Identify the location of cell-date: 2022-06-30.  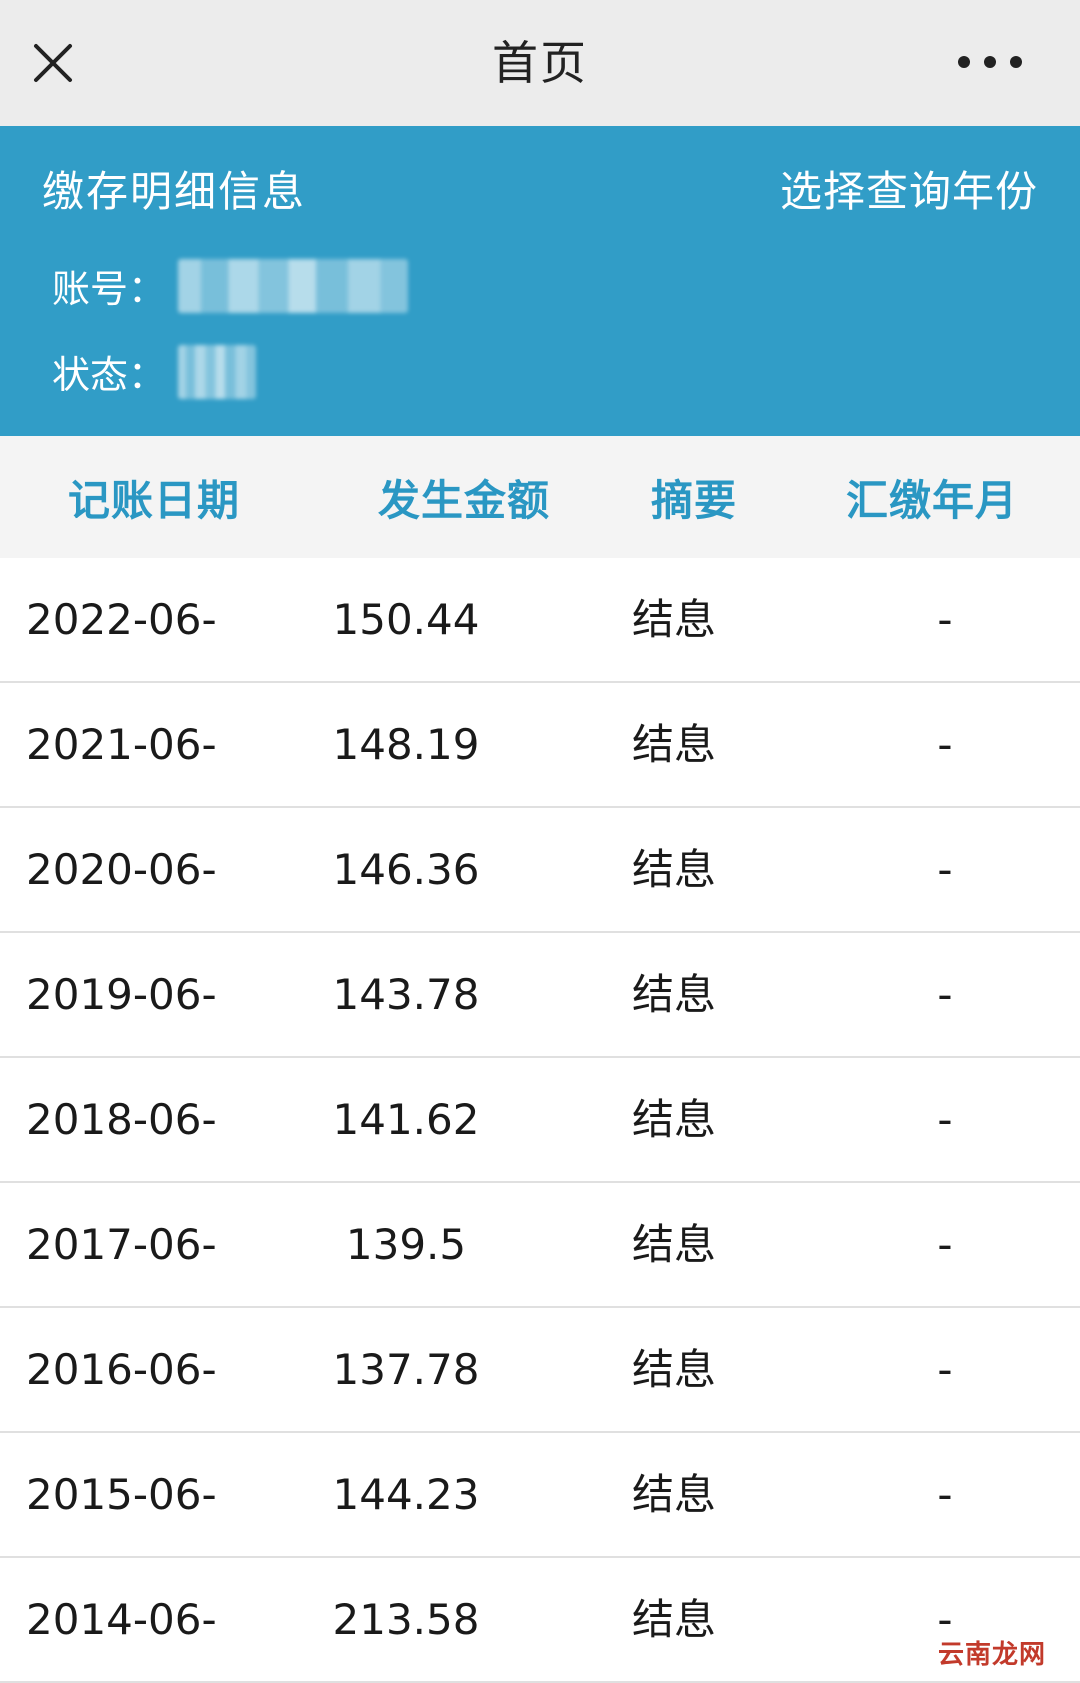
(121, 681).